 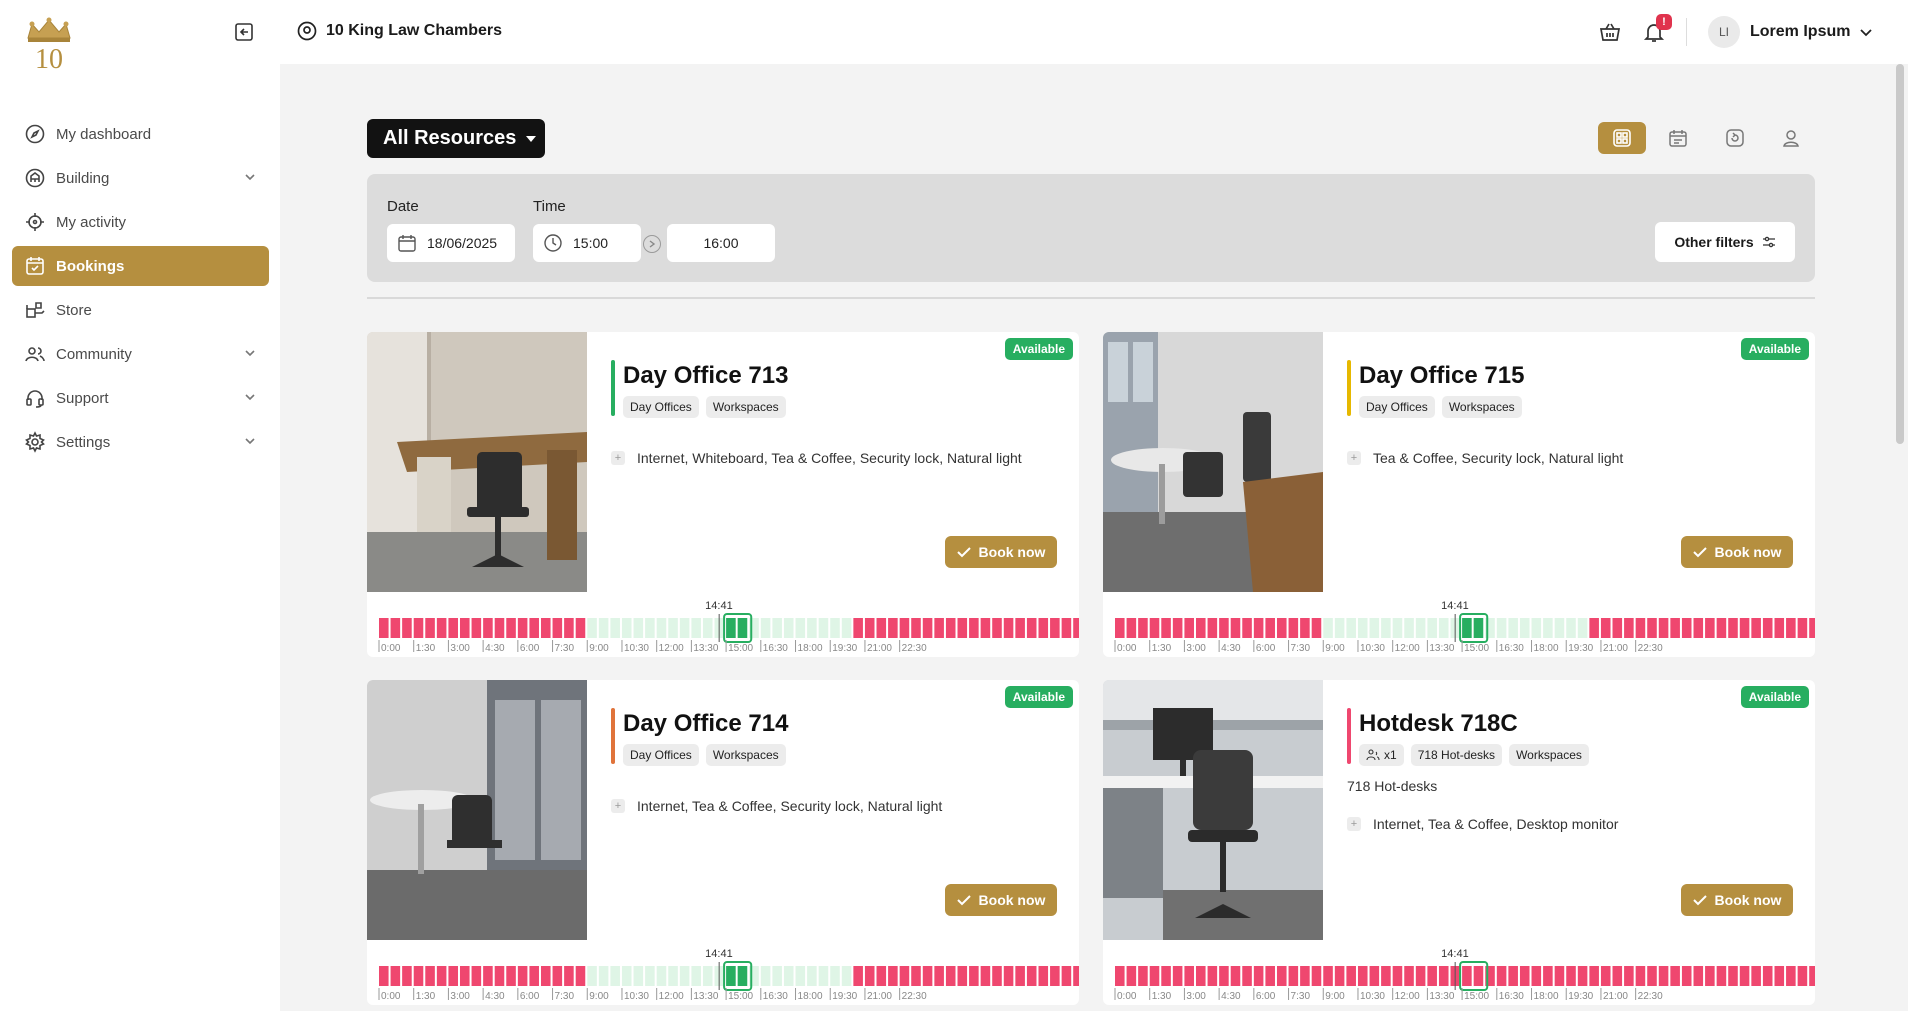 I want to click on other-filters-button: Other filters, so click(x=1725, y=242).